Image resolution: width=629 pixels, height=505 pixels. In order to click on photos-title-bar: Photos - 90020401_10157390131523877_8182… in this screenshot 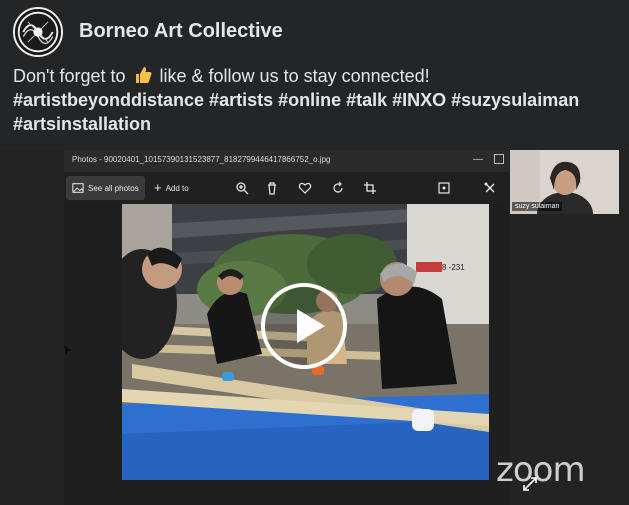, I will do `click(286, 161)`.